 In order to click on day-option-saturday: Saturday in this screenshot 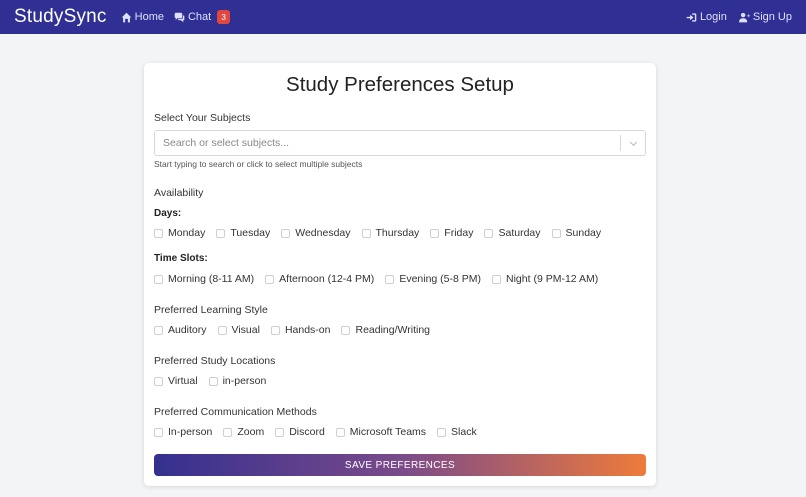, I will do `click(512, 233)`.